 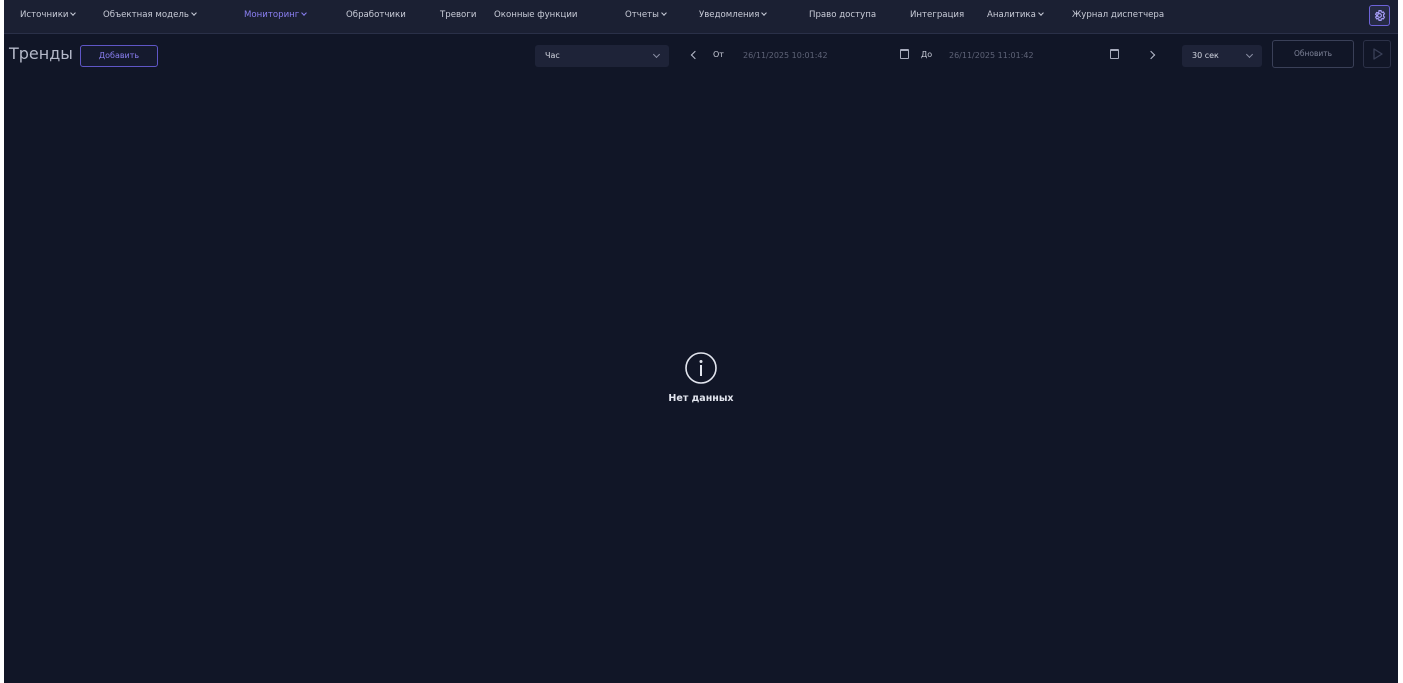 I want to click on refresh-button: Обновить, so click(x=1313, y=54).